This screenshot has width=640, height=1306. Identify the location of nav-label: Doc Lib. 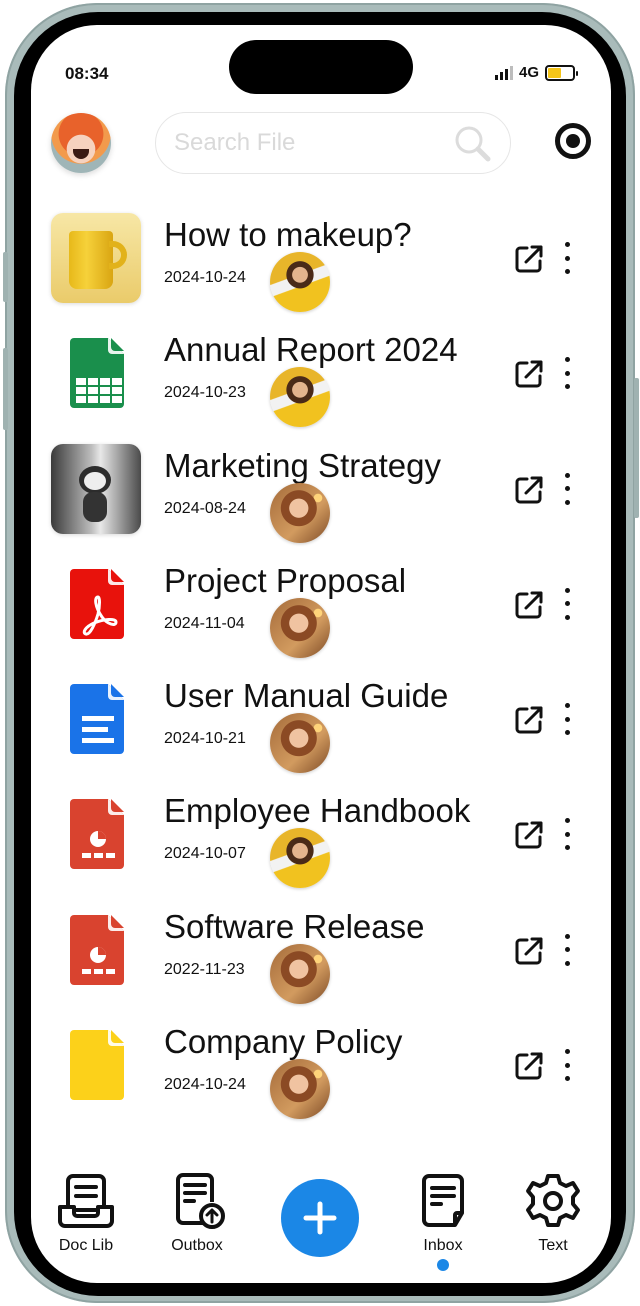
(86, 1245).